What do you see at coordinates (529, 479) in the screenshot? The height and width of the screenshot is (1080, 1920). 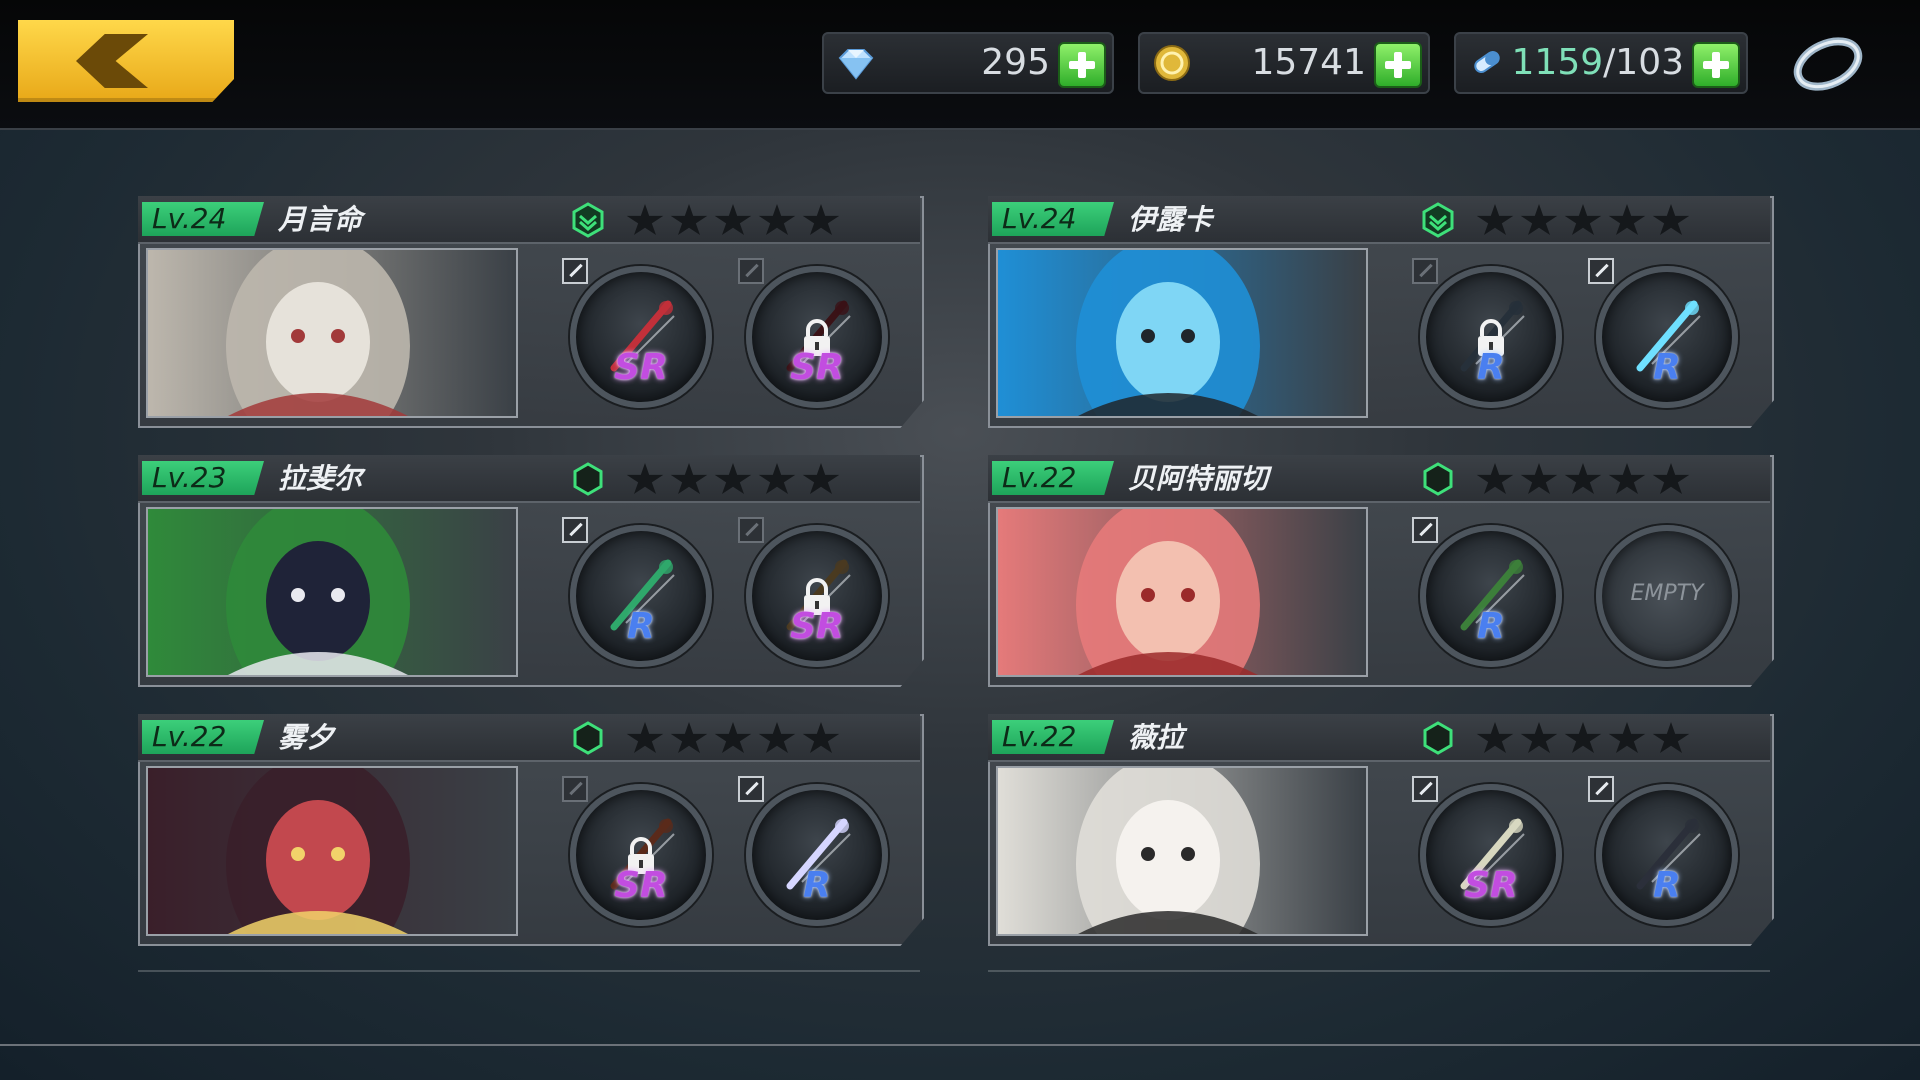 I see `card-header: Lv.23 拉斐尔` at bounding box center [529, 479].